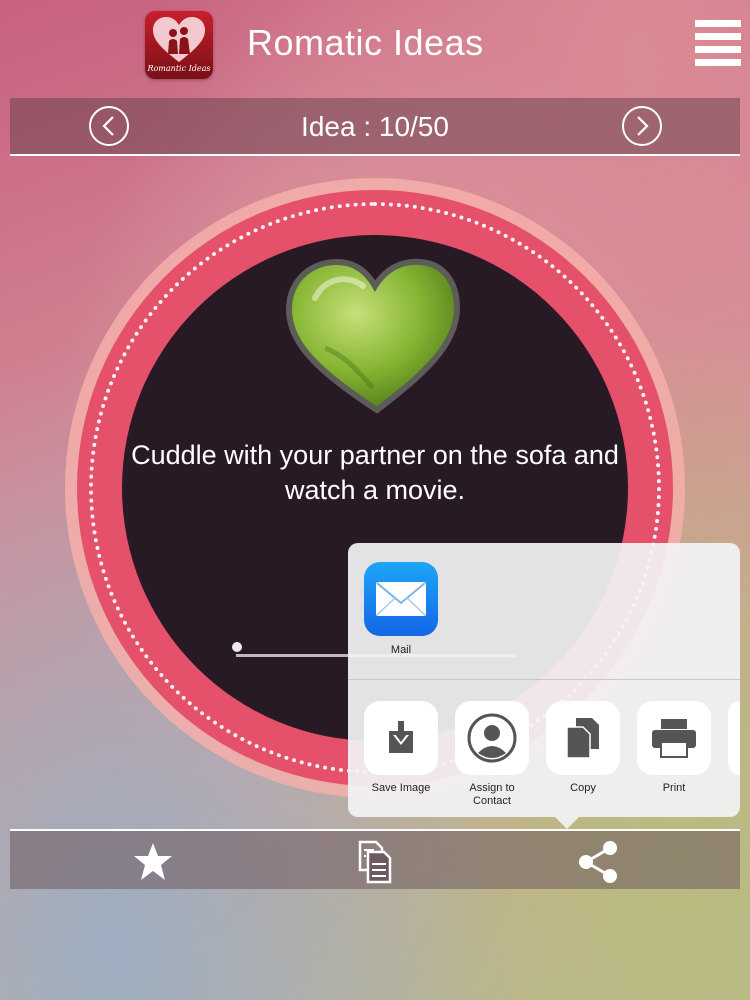  I want to click on print-label: Print, so click(674, 788).